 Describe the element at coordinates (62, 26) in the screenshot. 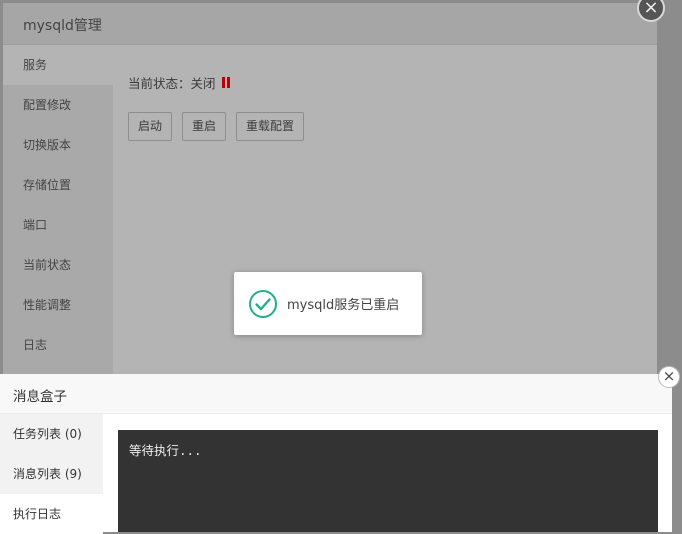

I see `panel-title: mysqld管理` at that location.